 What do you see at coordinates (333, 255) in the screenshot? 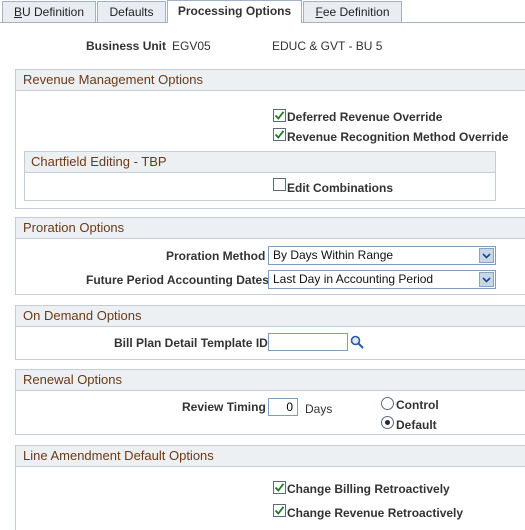
I see `proration-method-value: By Days Within Range` at bounding box center [333, 255].